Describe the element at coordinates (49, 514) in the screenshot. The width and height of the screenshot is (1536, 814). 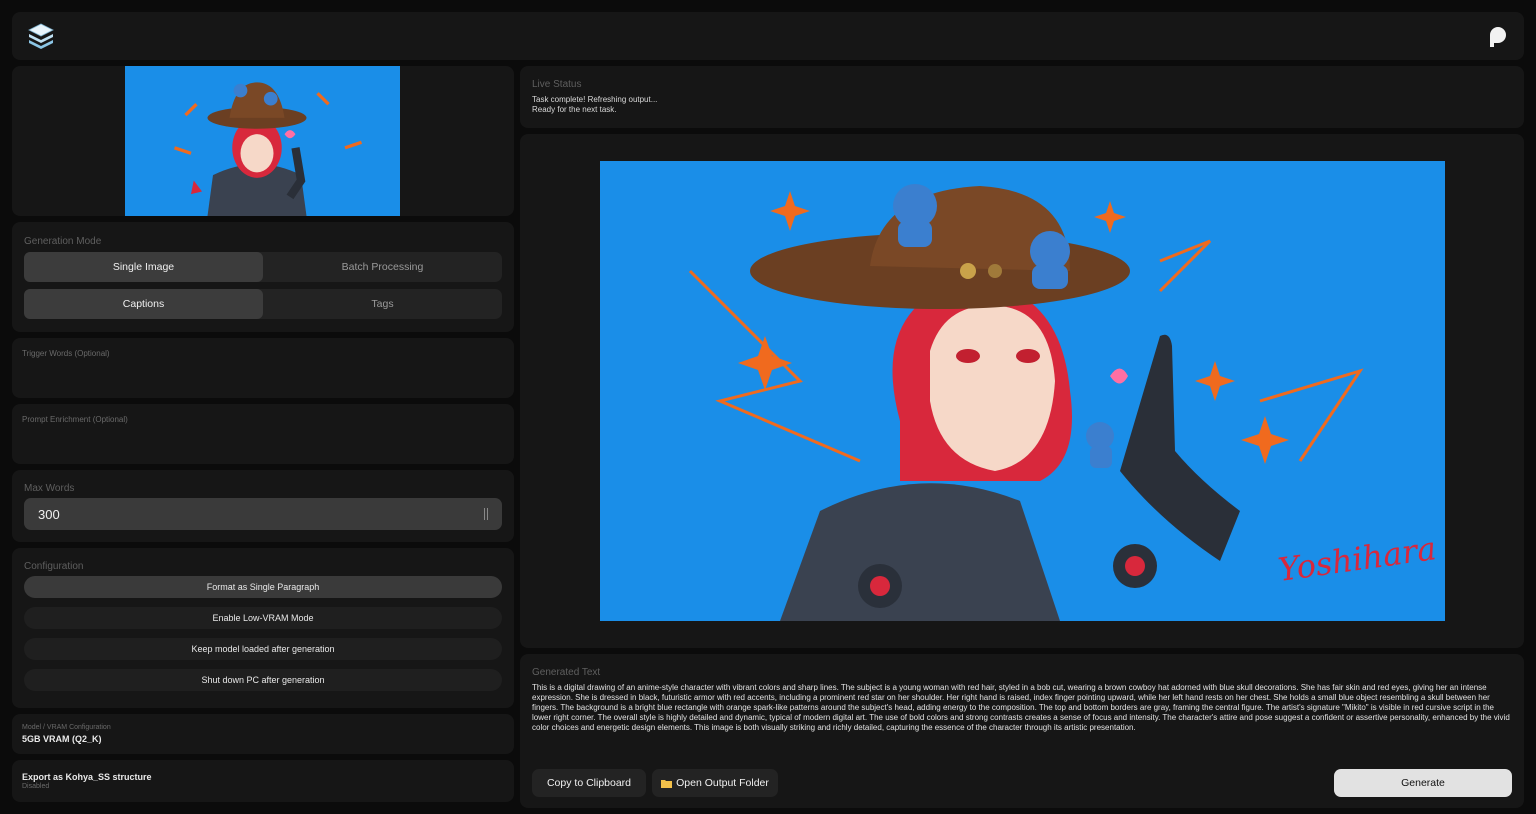
I see `max-words-value: 300` at that location.